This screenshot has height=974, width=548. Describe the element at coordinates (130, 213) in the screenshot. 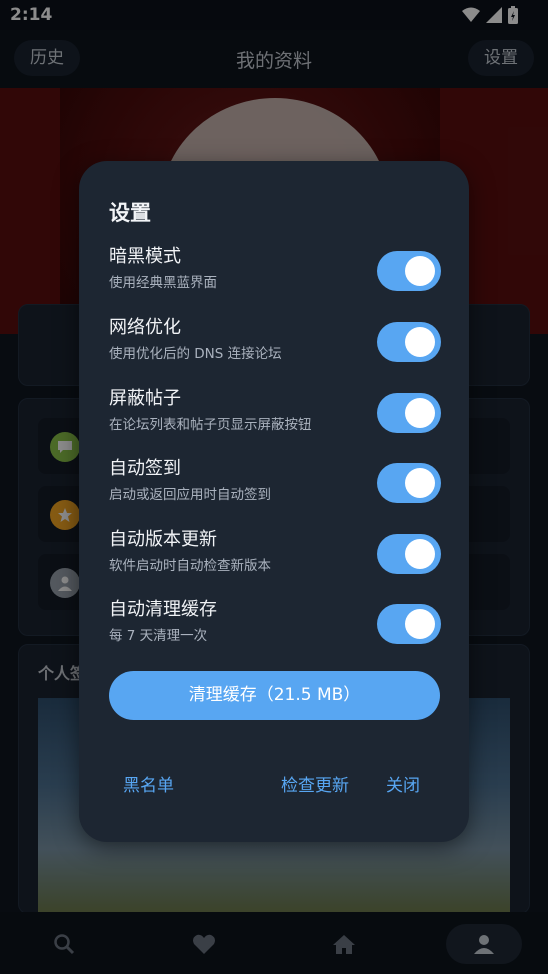

I see `dialog-title: 设置` at that location.